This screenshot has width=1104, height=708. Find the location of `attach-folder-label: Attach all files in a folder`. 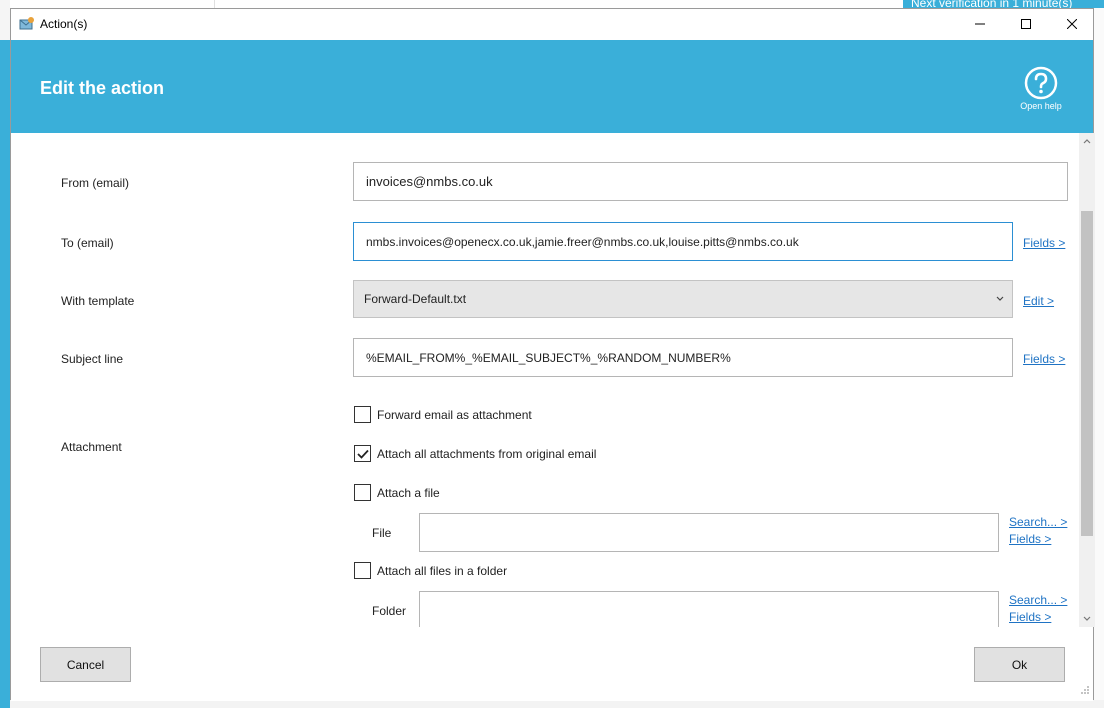

attach-folder-label: Attach all files in a folder is located at coordinates (442, 570).